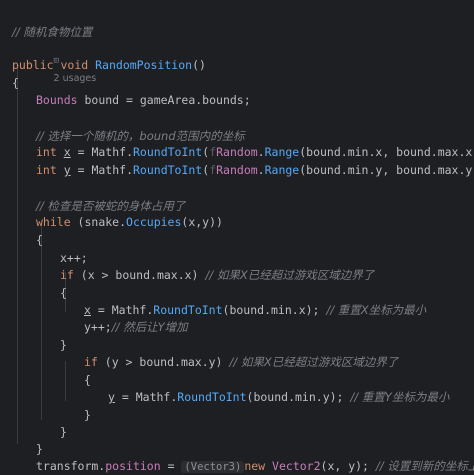  I want to click on code-line: public void RandomPosition(), so click(237, 53).